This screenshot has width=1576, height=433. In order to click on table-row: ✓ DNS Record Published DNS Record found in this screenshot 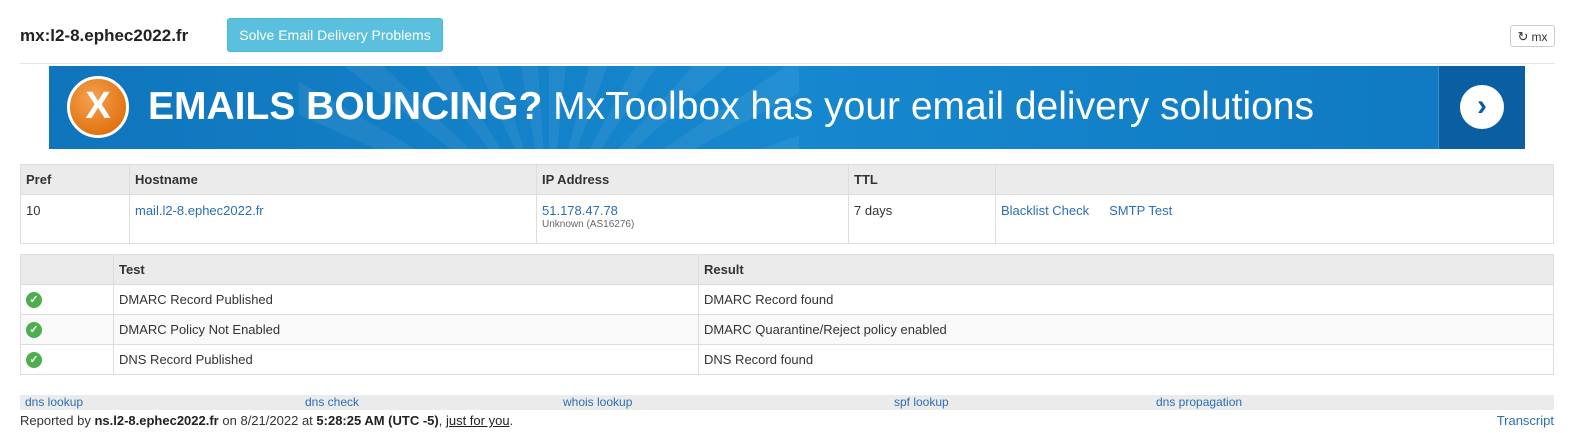, I will do `click(787, 359)`.